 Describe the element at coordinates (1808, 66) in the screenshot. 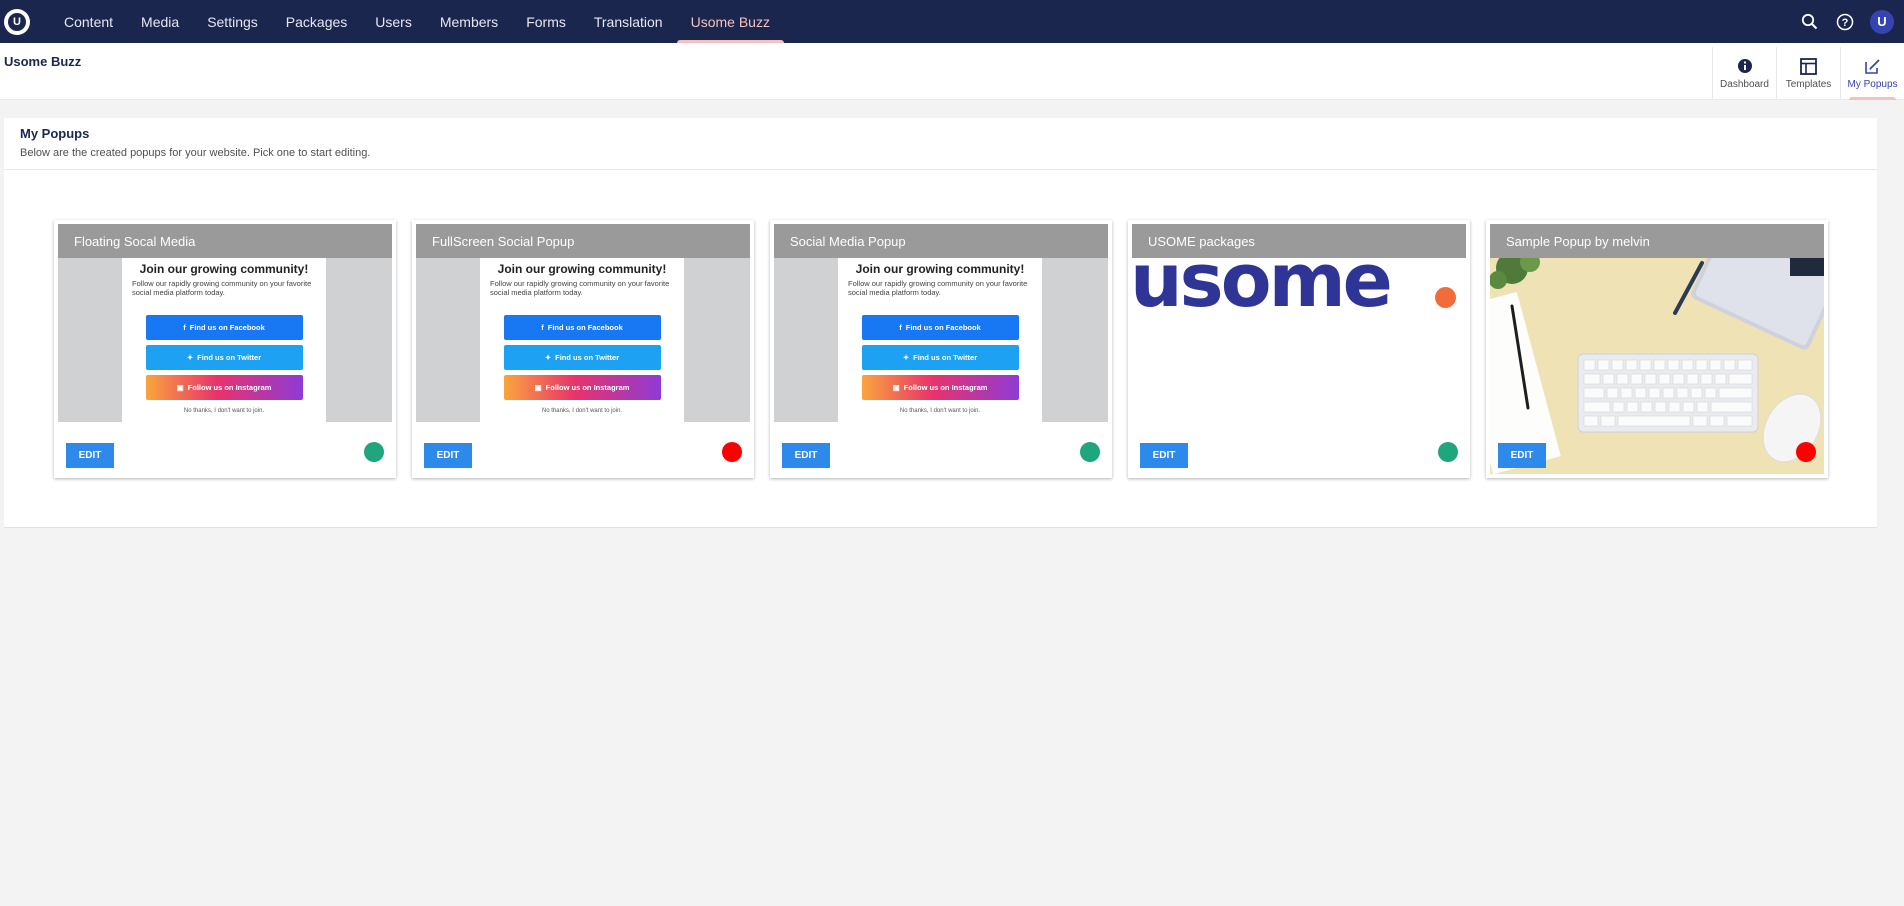

I see `templates-icon` at that location.